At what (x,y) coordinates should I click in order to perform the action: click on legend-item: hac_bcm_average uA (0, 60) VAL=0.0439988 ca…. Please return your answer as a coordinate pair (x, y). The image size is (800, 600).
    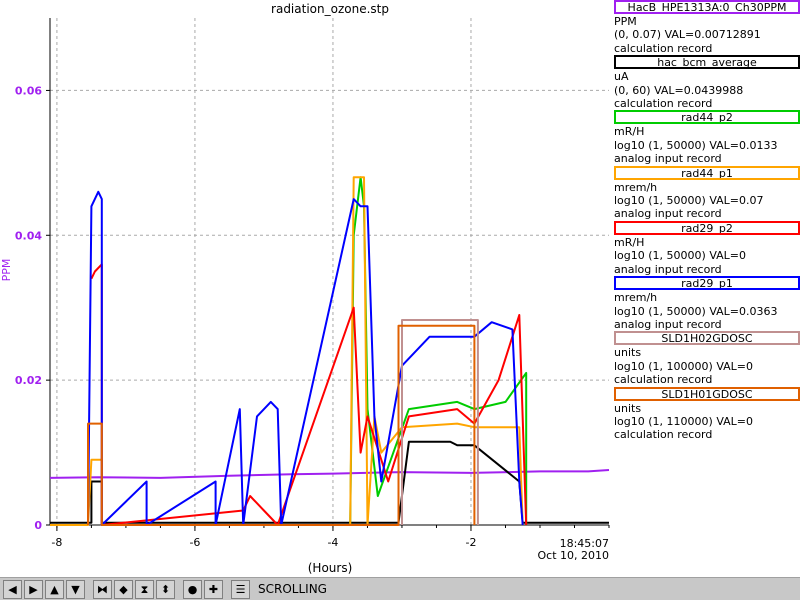
    Looking at the image, I should click on (707, 82).